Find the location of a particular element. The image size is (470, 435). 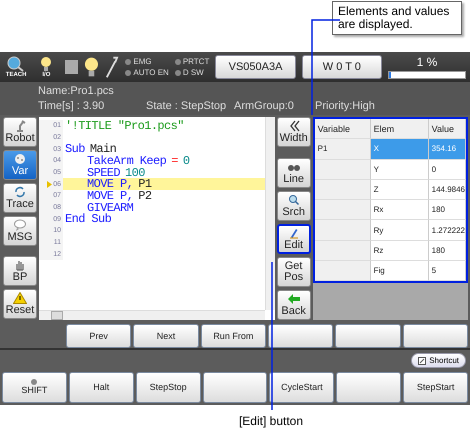

code-line: Sub Main is located at coordinates (90, 149).